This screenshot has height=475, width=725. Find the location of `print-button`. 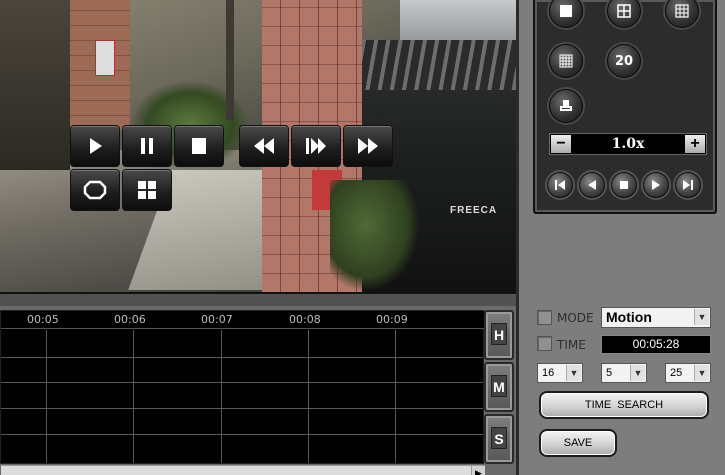

print-button is located at coordinates (566, 106).